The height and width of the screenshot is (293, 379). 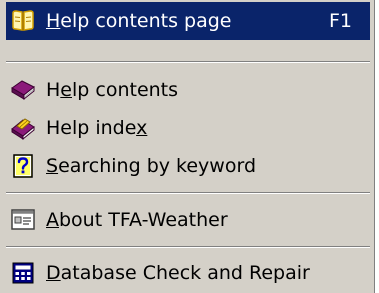 What do you see at coordinates (23, 219) in the screenshot?
I see `about-window-icon` at bounding box center [23, 219].